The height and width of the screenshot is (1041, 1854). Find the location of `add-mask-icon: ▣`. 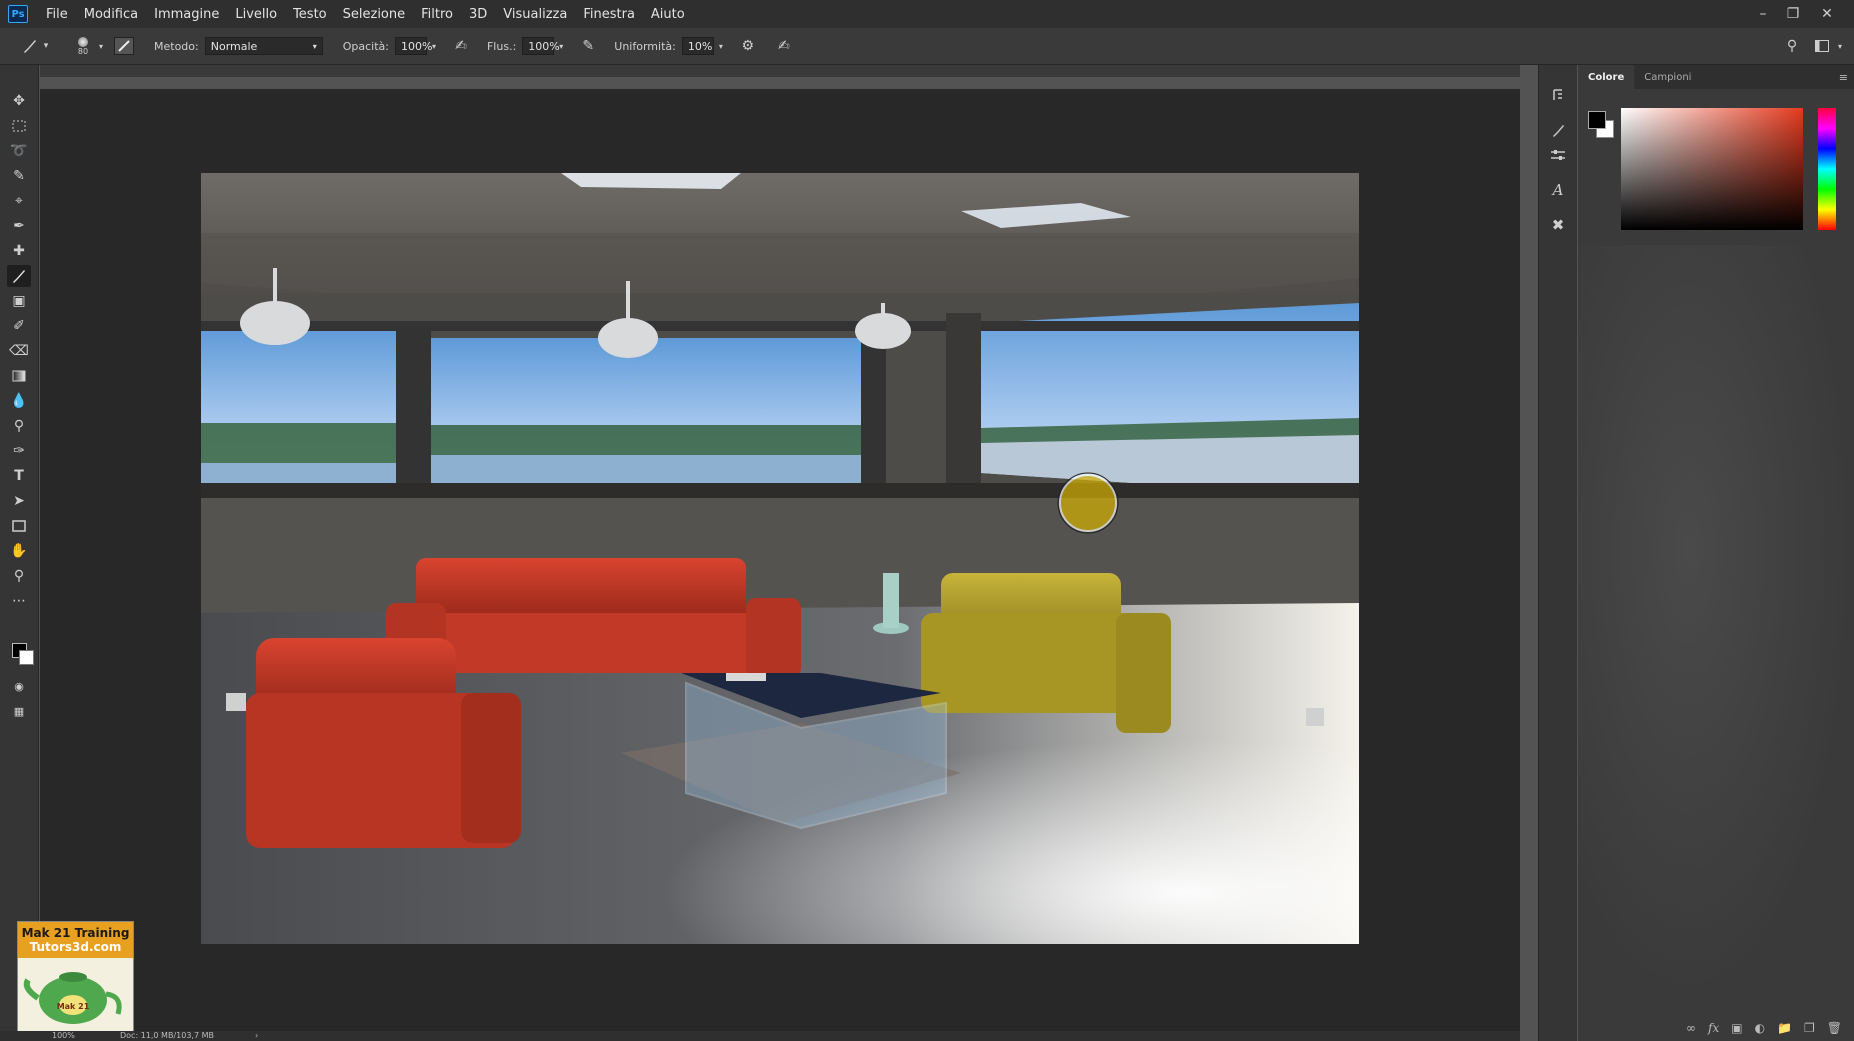

add-mask-icon: ▣ is located at coordinates (1736, 1028).